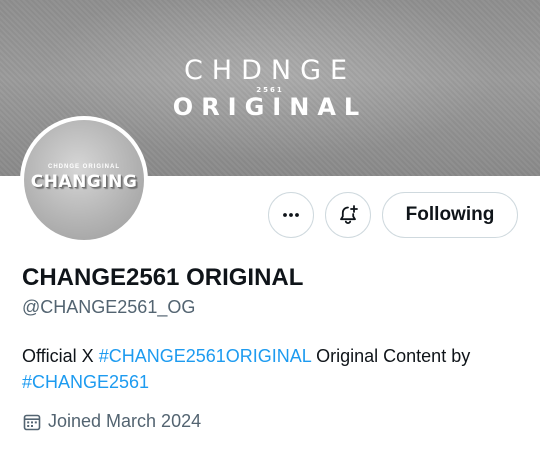  Describe the element at coordinates (450, 215) in the screenshot. I see `following-button: Following` at that location.